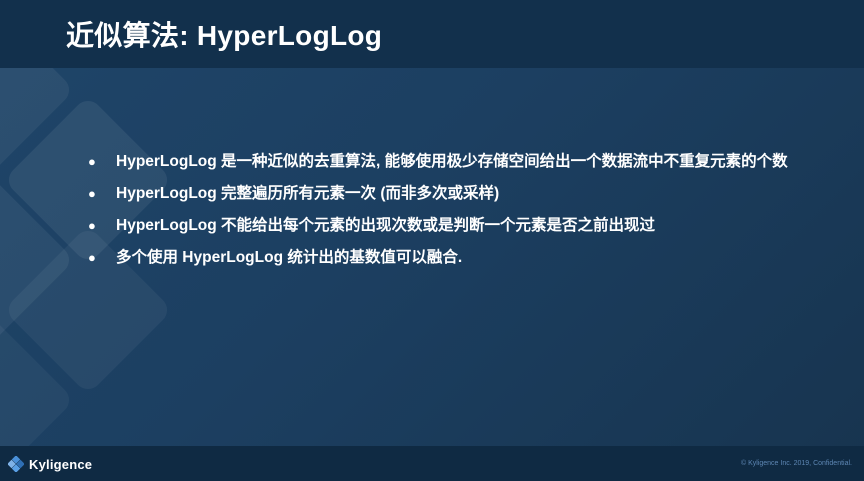  What do you see at coordinates (61, 464) in the screenshot?
I see `logo-text: Kyligence` at bounding box center [61, 464].